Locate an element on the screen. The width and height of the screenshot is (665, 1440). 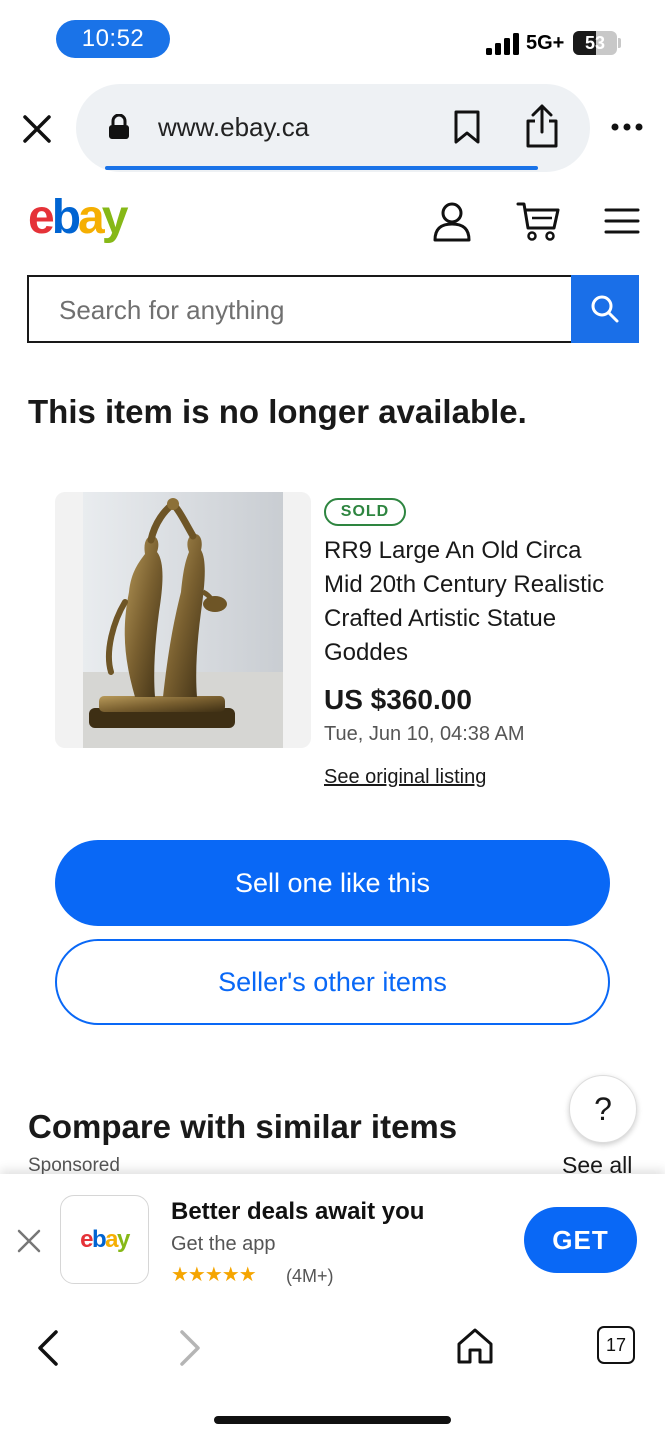
search-box: Search for anything is located at coordinates (300, 309).